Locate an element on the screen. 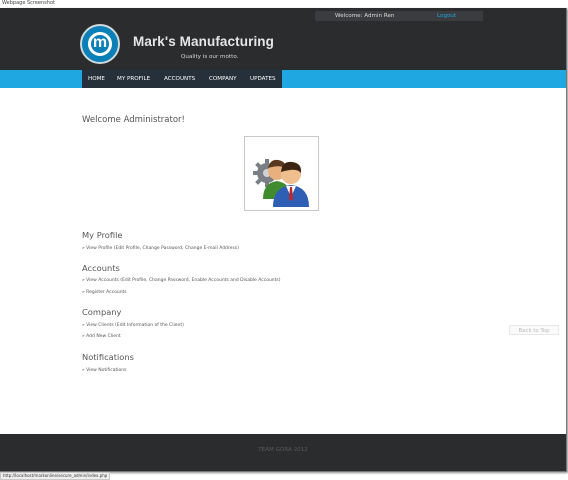 This screenshot has width=568, height=480. site-title: Mark's Manufacturing is located at coordinates (203, 41).